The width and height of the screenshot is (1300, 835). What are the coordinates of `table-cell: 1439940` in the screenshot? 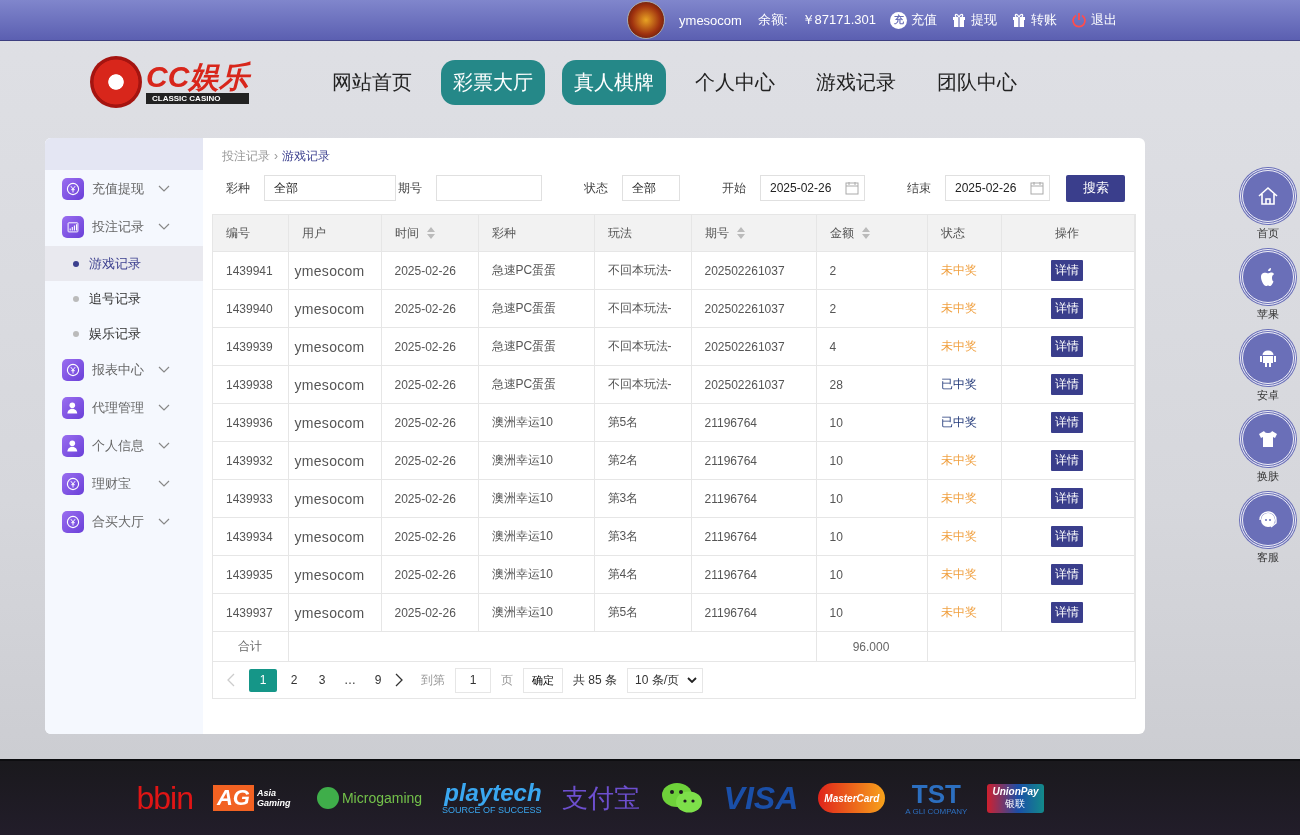 It's located at (250, 308).